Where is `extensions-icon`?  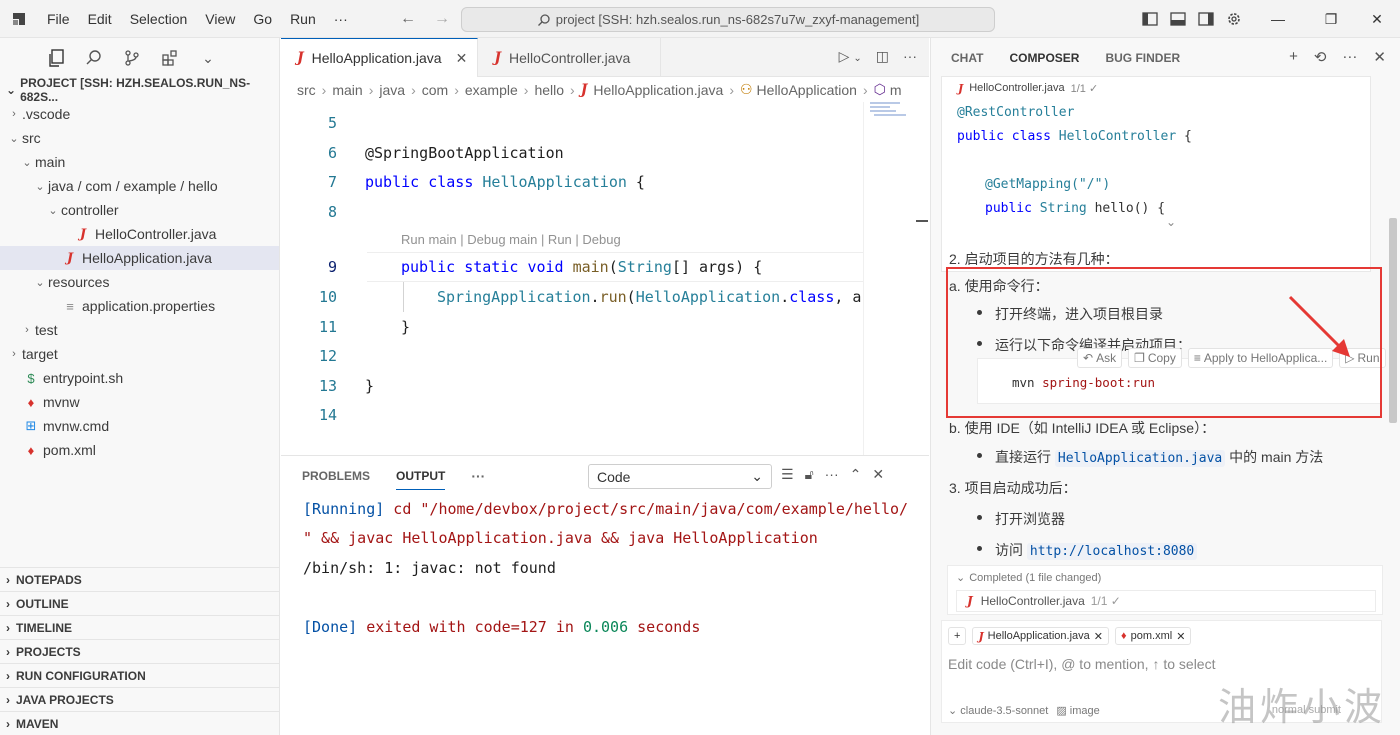
extensions-icon is located at coordinates (170, 58).